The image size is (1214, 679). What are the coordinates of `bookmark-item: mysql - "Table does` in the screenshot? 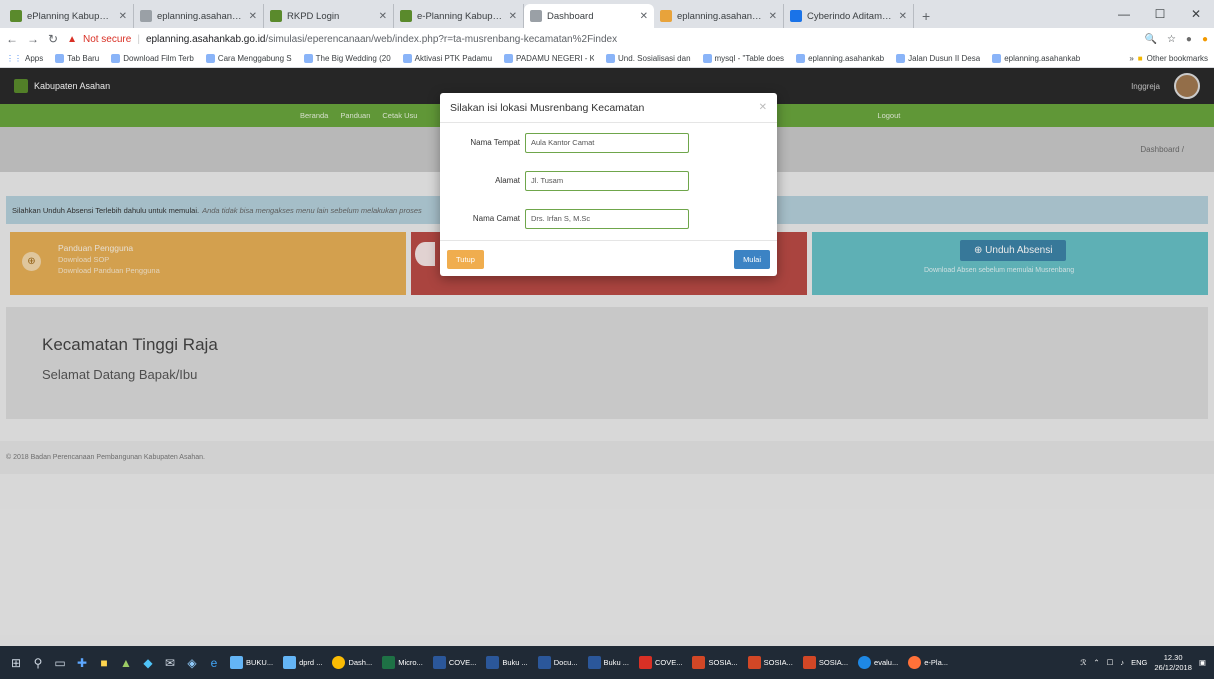 It's located at (743, 58).